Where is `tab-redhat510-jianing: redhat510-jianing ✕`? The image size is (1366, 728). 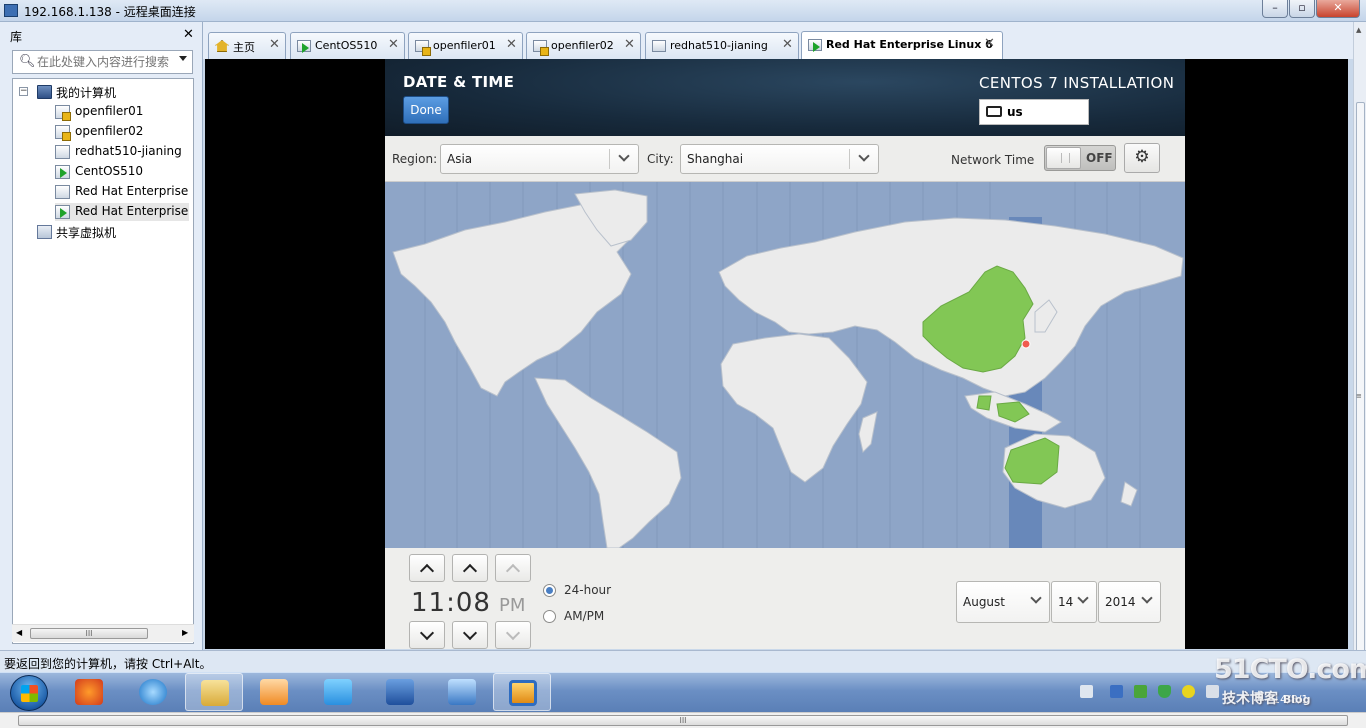
tab-redhat510-jianing: redhat510-jianing ✕ is located at coordinates (722, 45).